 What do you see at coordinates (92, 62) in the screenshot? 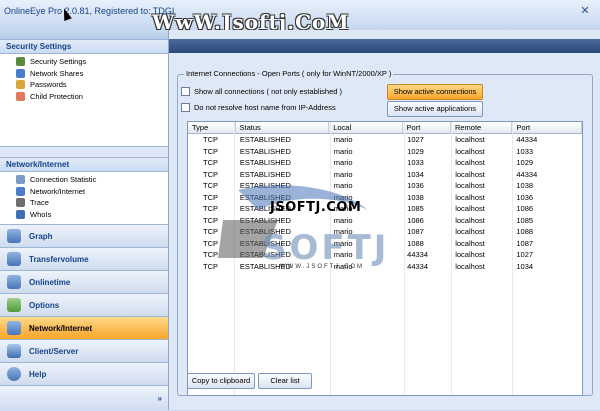
I see `sidebar-item-security-settings: Security Settings` at bounding box center [92, 62].